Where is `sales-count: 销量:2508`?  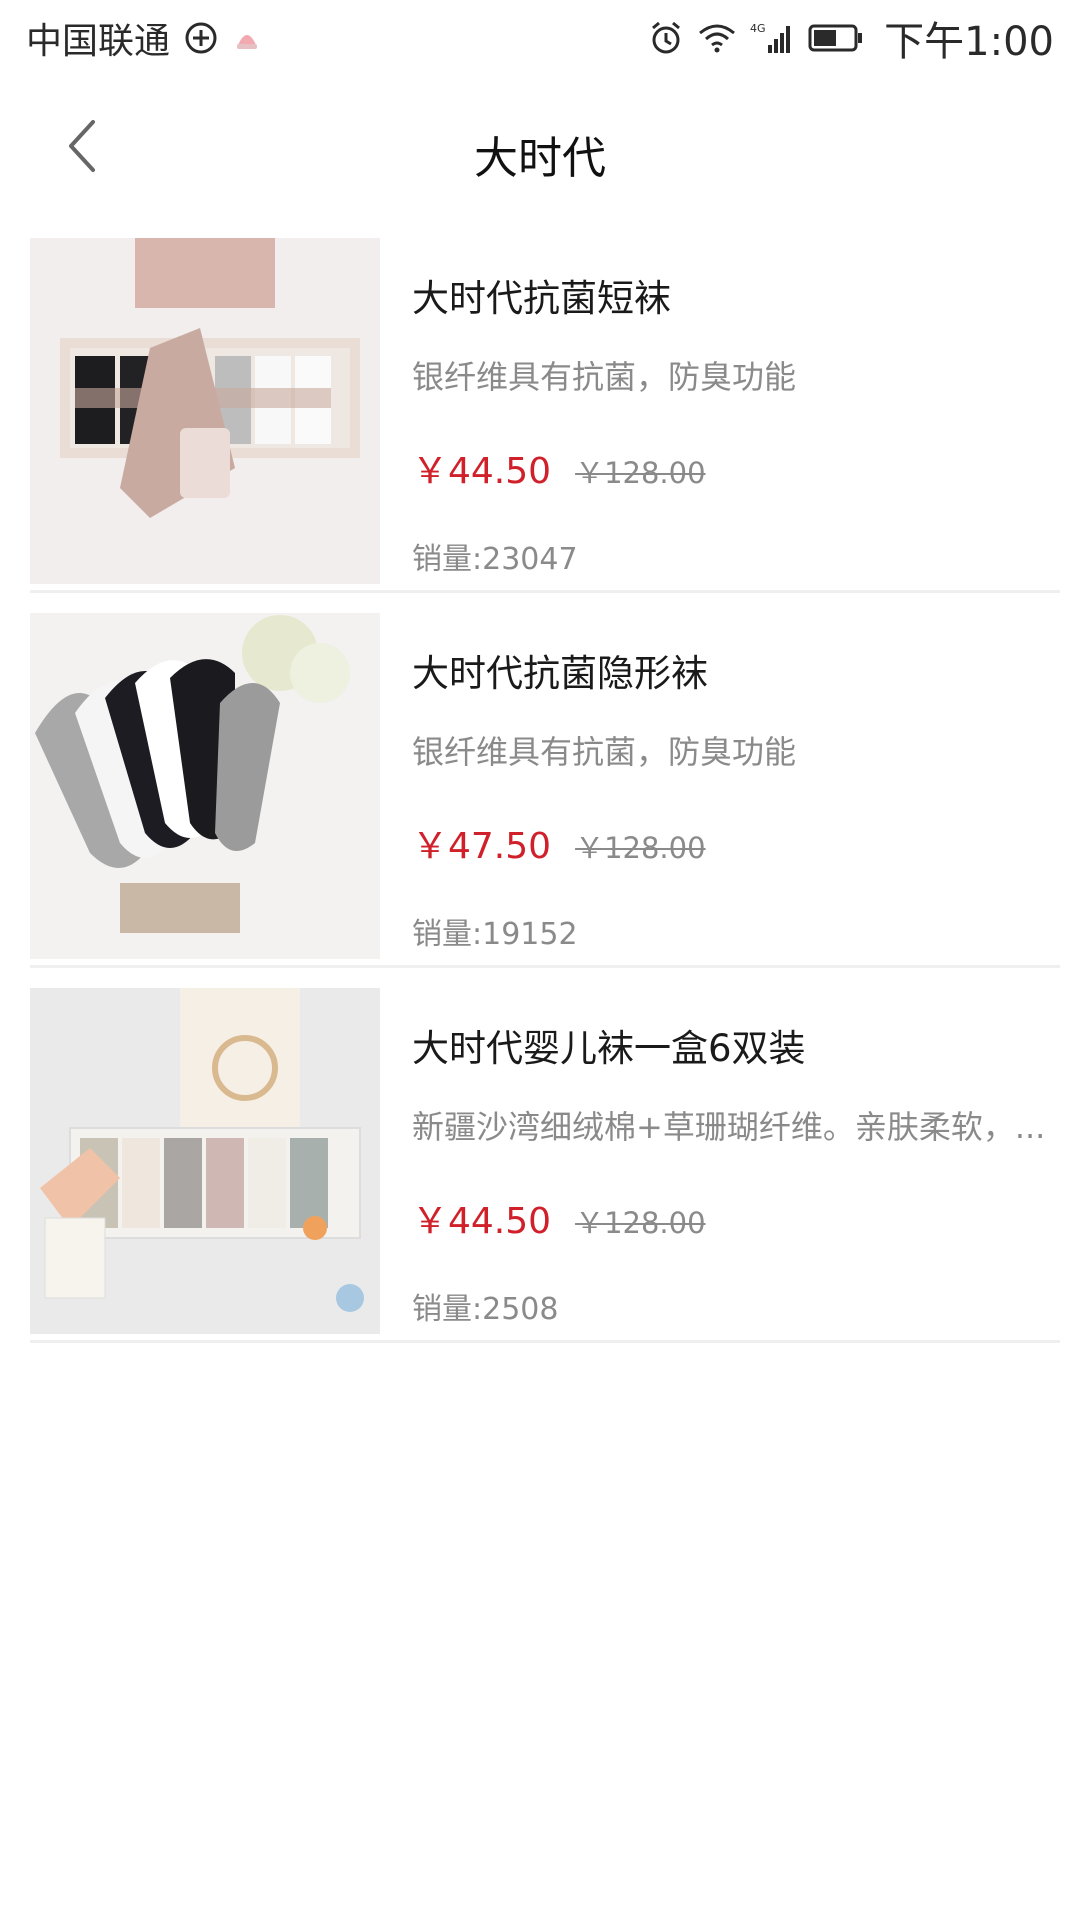 sales-count: 销量:2508 is located at coordinates (485, 1309).